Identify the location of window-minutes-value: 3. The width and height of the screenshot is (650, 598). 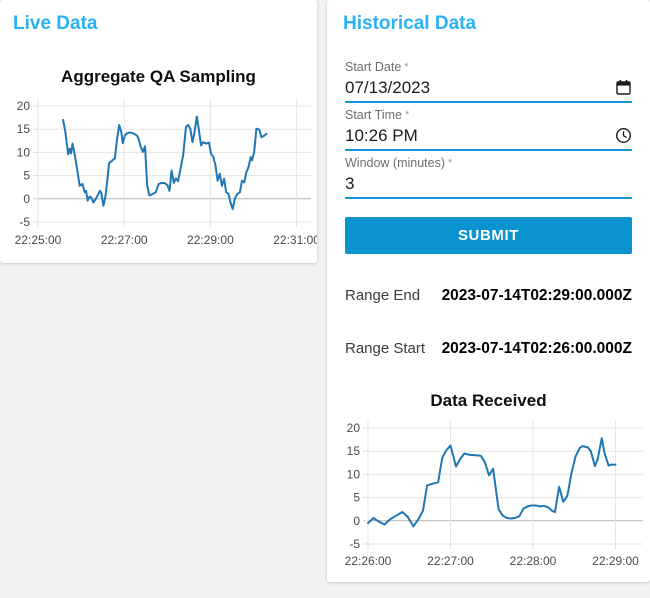
(349, 184).